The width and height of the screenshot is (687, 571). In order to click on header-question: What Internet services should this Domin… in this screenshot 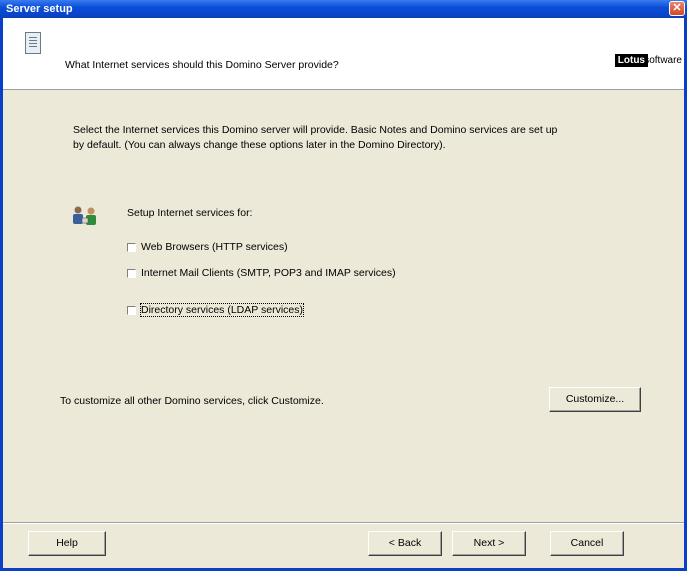, I will do `click(202, 65)`.